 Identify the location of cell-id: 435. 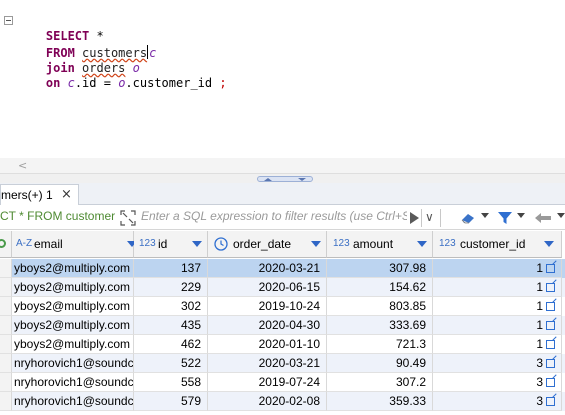
(171, 325).